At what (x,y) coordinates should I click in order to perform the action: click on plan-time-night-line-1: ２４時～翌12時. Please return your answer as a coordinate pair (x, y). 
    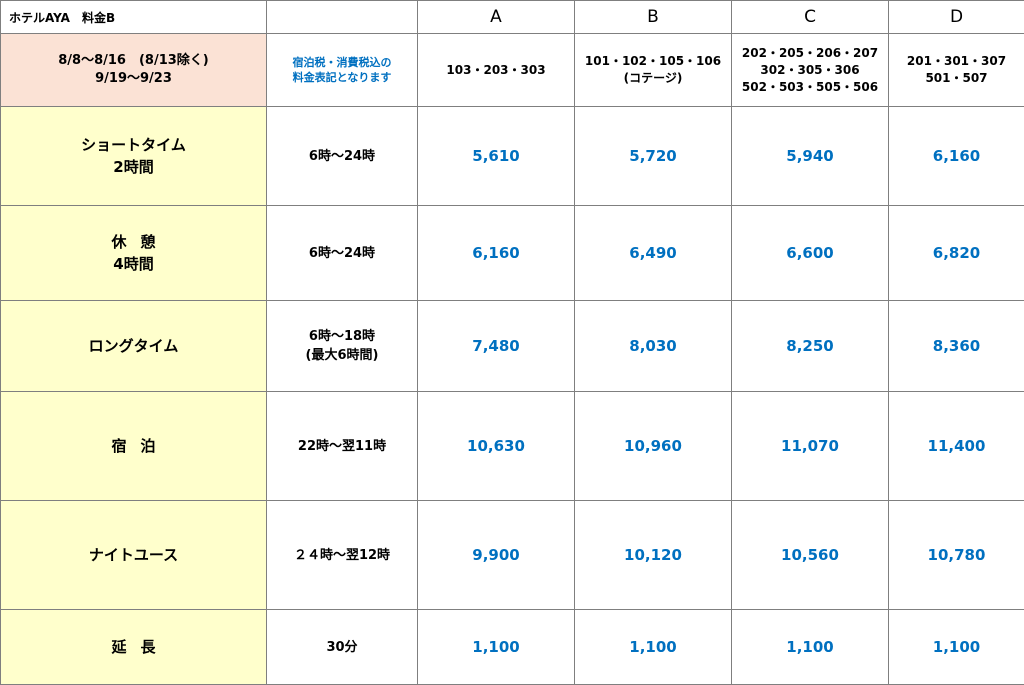
    Looking at the image, I should click on (342, 555).